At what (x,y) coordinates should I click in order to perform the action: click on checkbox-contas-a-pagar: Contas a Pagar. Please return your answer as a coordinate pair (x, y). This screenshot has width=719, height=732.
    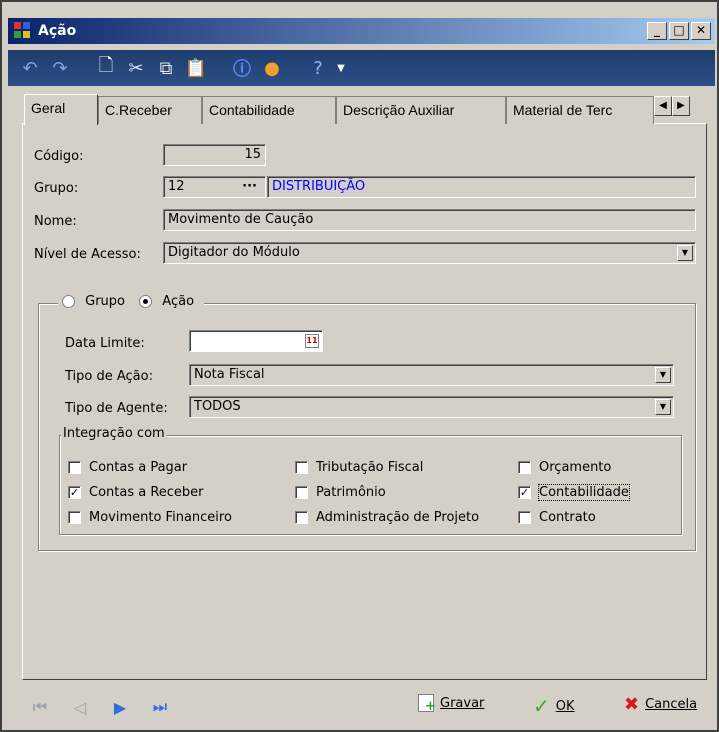
    Looking at the image, I should click on (127, 467).